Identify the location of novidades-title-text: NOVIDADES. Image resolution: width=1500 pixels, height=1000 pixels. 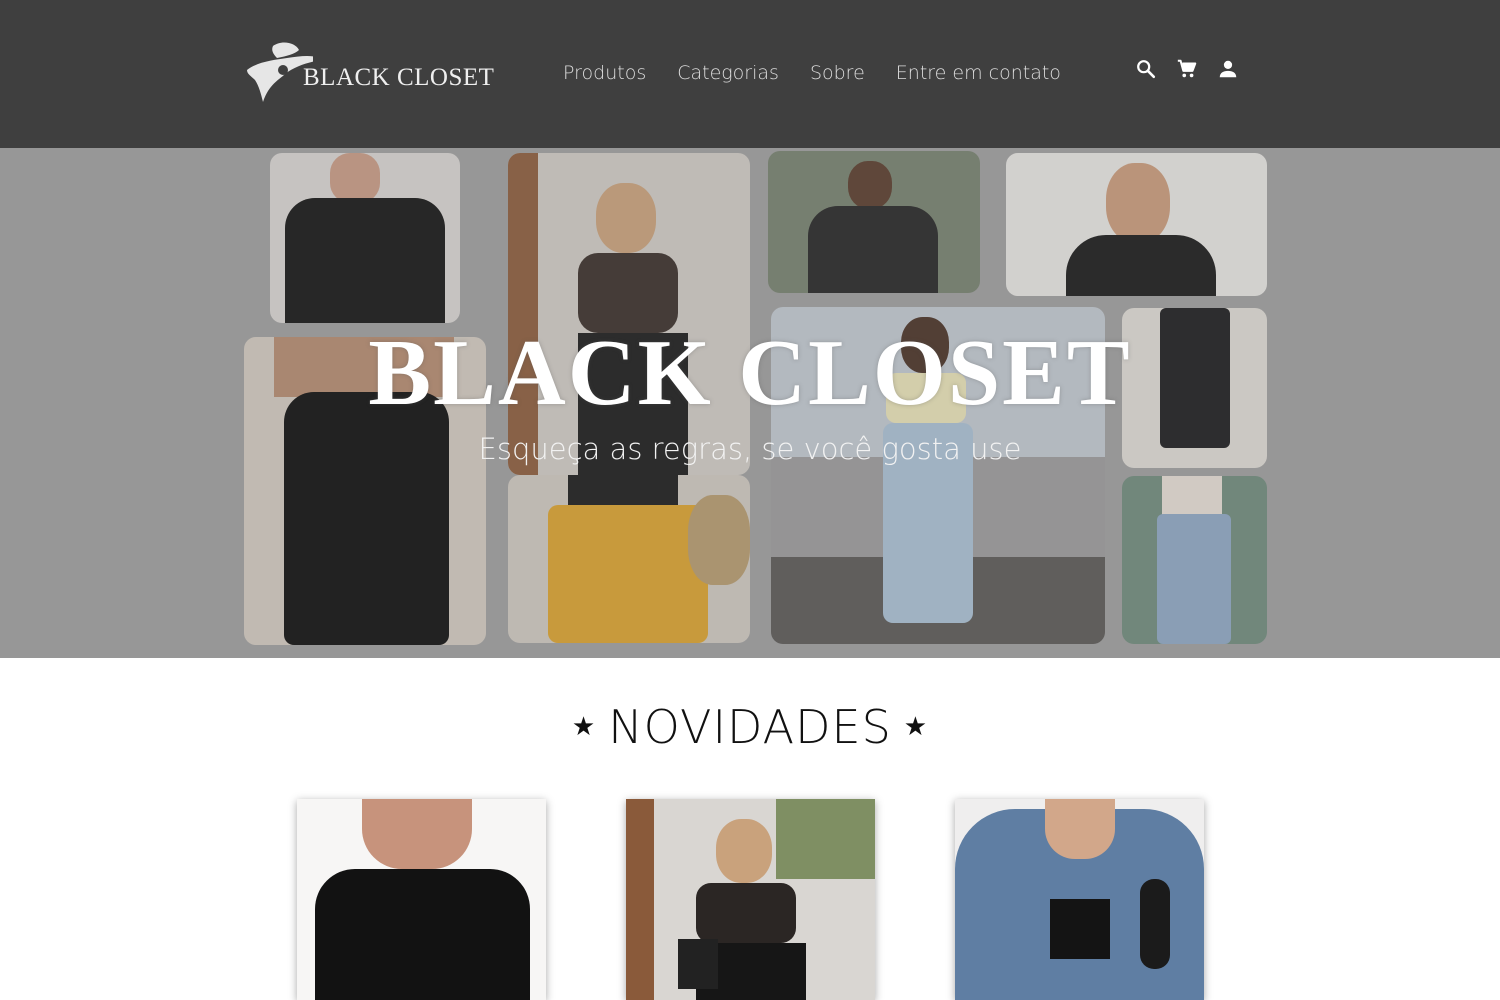
(750, 727).